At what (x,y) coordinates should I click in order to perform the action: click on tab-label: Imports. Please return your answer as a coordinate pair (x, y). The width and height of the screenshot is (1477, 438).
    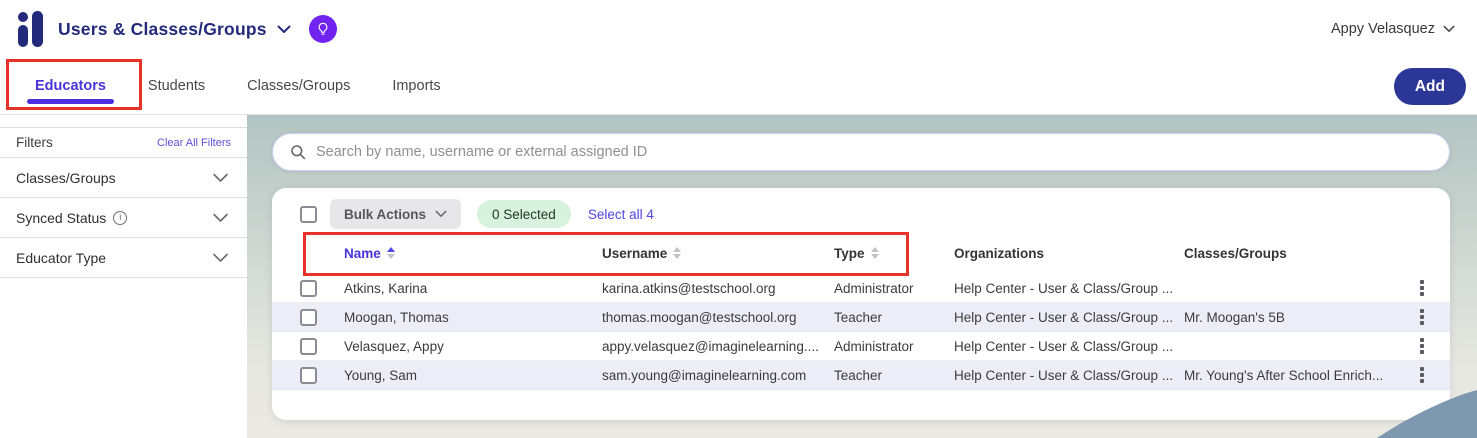
    Looking at the image, I should click on (416, 86).